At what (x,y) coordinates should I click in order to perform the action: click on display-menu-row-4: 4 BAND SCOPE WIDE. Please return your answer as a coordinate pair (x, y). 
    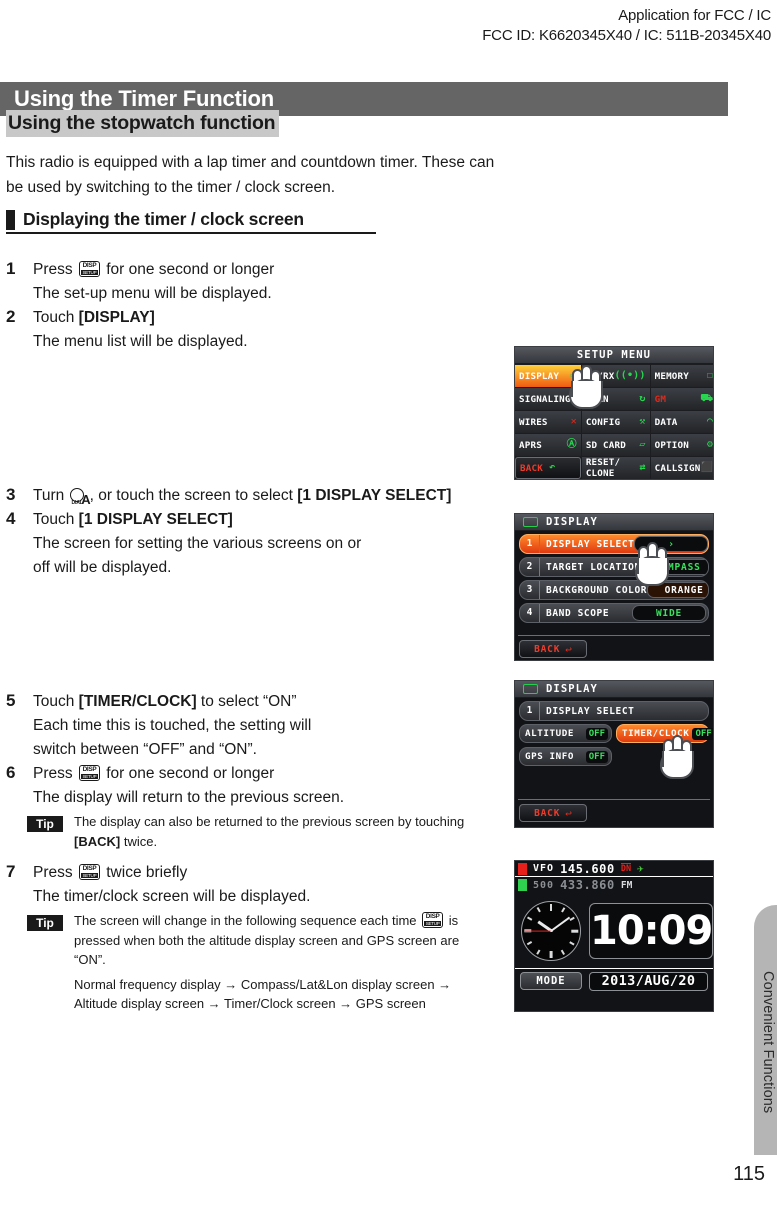
    Looking at the image, I should click on (614, 613).